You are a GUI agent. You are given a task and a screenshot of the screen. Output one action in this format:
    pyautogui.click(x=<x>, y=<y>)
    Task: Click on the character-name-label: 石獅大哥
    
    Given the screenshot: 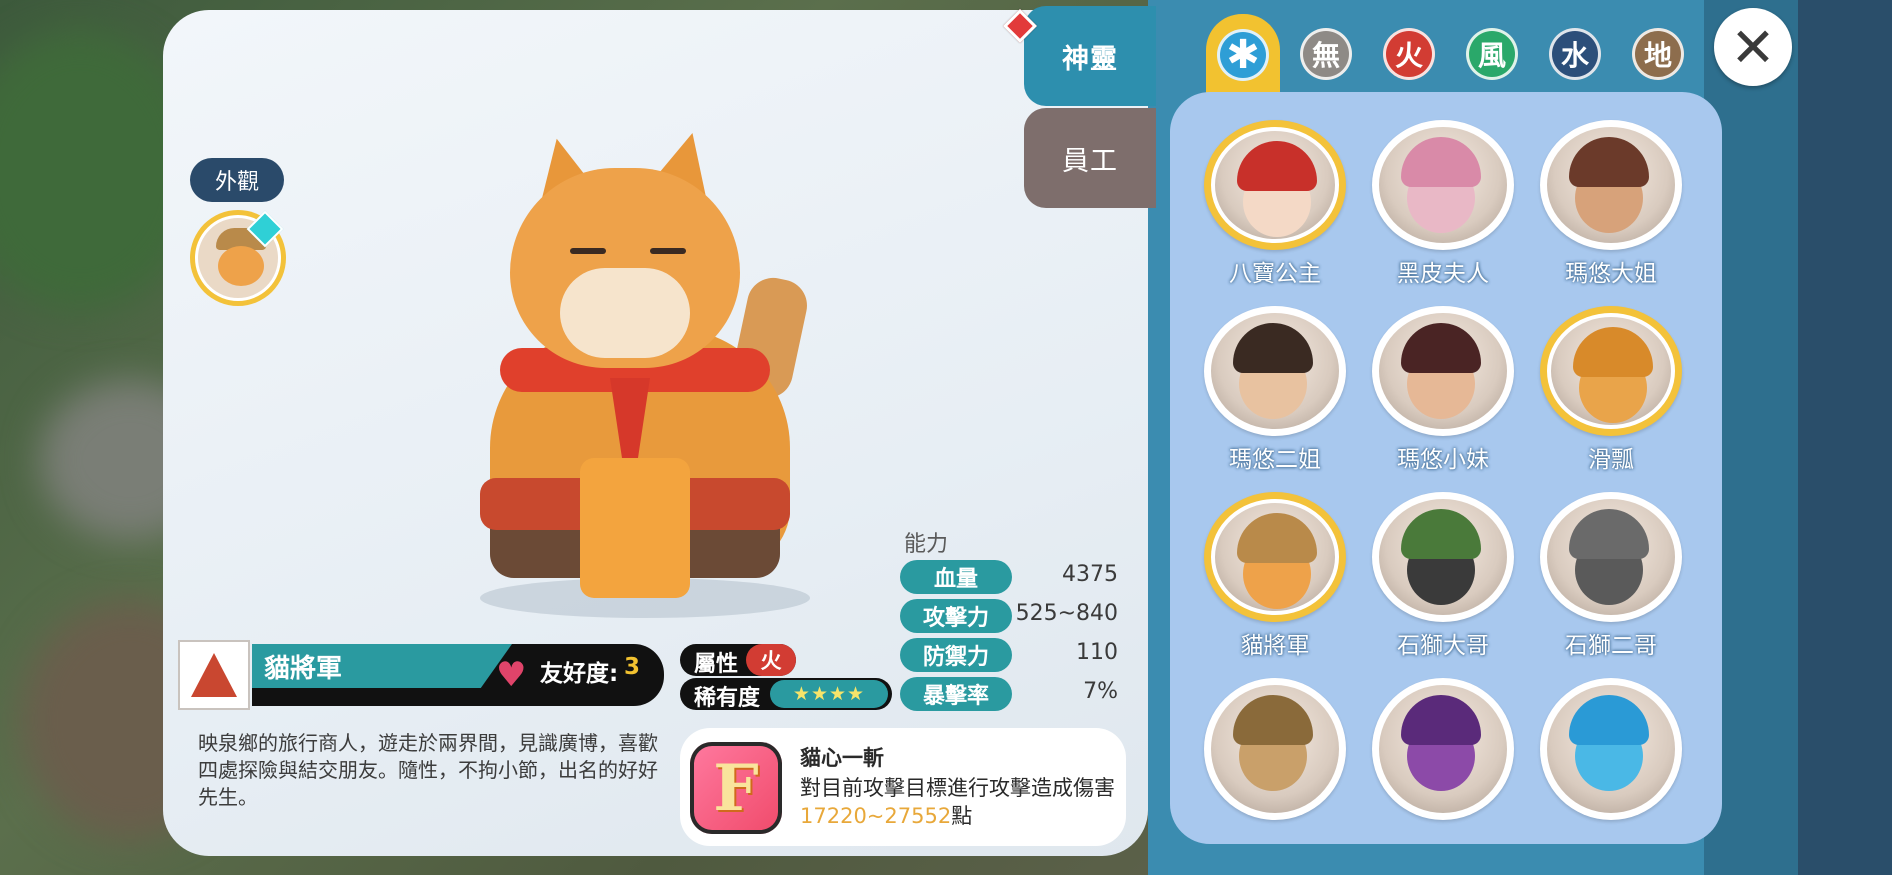 What is the action you would take?
    pyautogui.click(x=1443, y=646)
    